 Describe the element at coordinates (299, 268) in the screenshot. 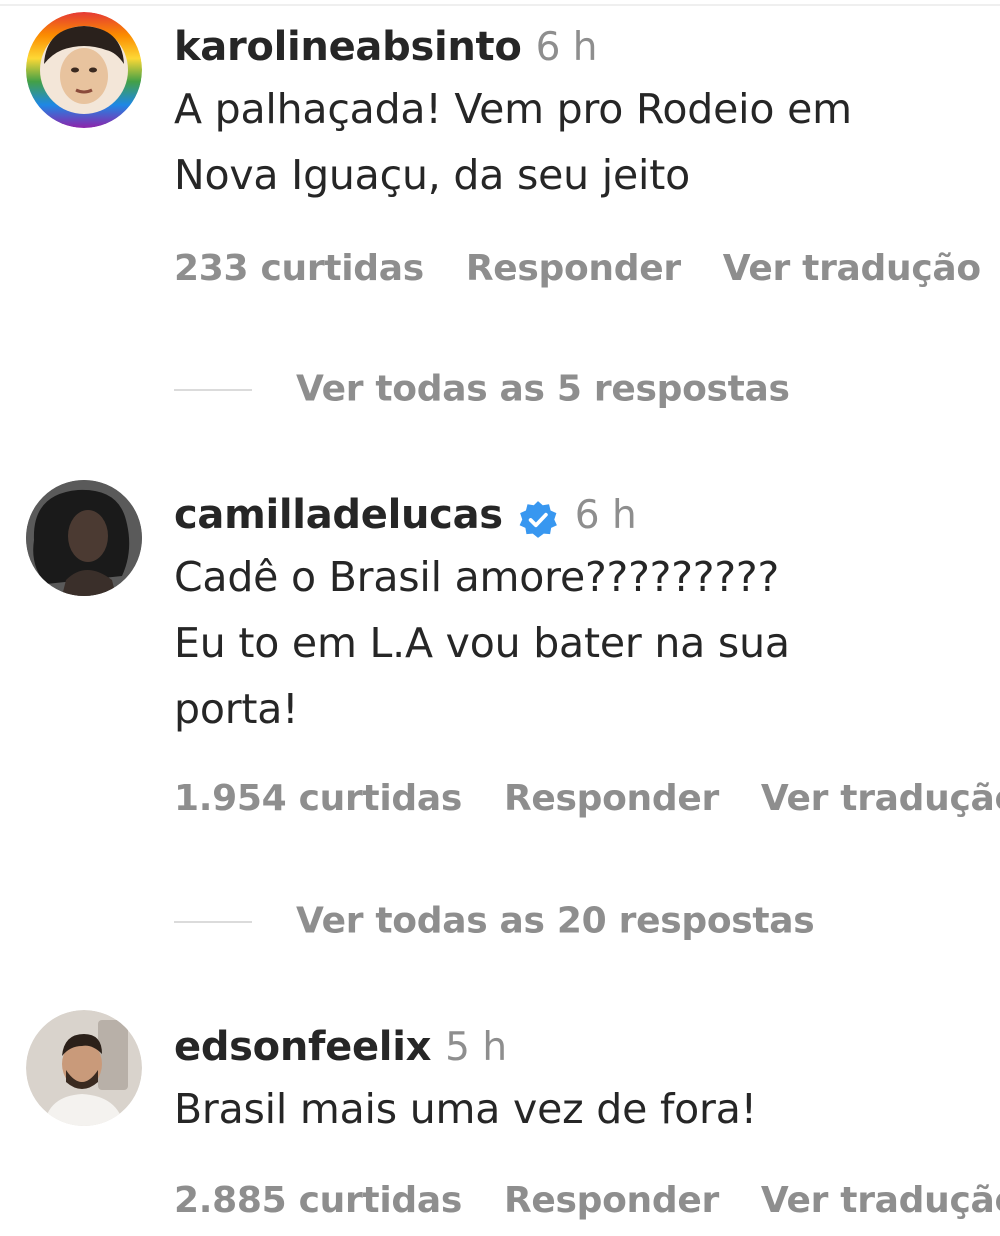

I see `likes-count: 233 curtidas` at that location.